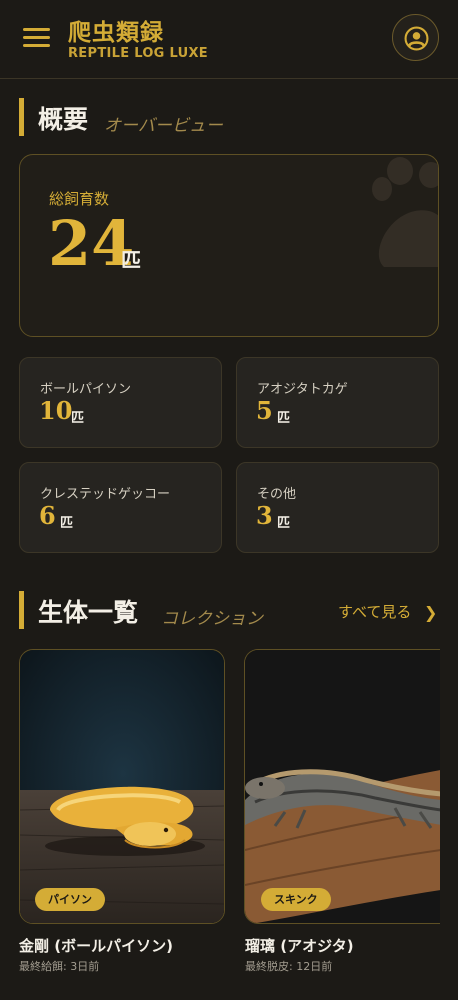  Describe the element at coordinates (299, 946) in the screenshot. I see `collection-item-name: 瑠璃 (アオジタ)` at that location.